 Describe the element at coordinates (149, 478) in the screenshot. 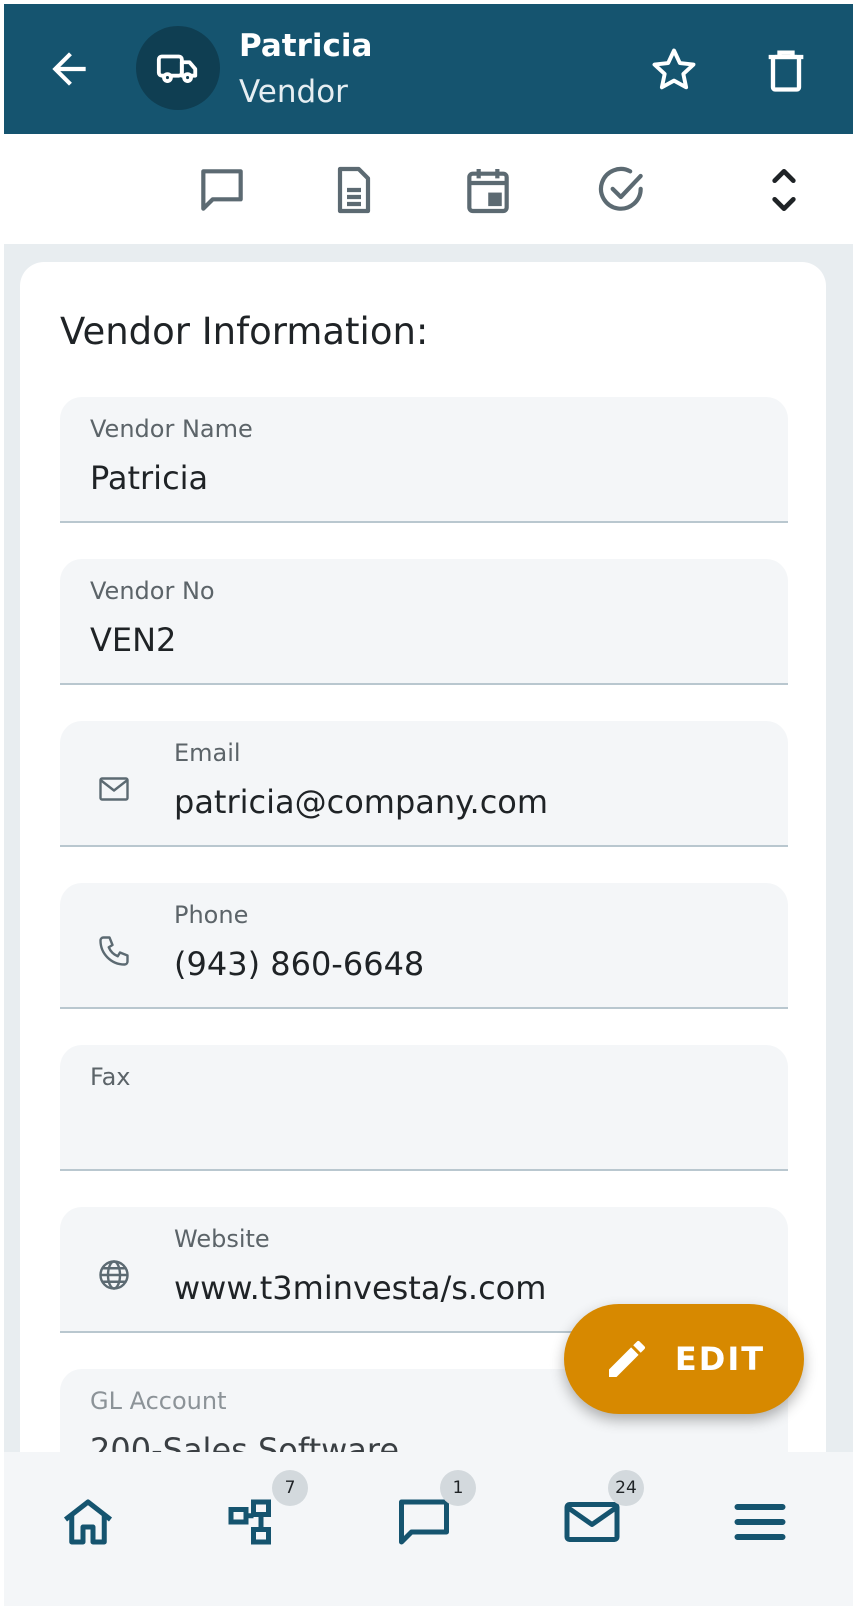

I see `field-value: Patricia` at that location.